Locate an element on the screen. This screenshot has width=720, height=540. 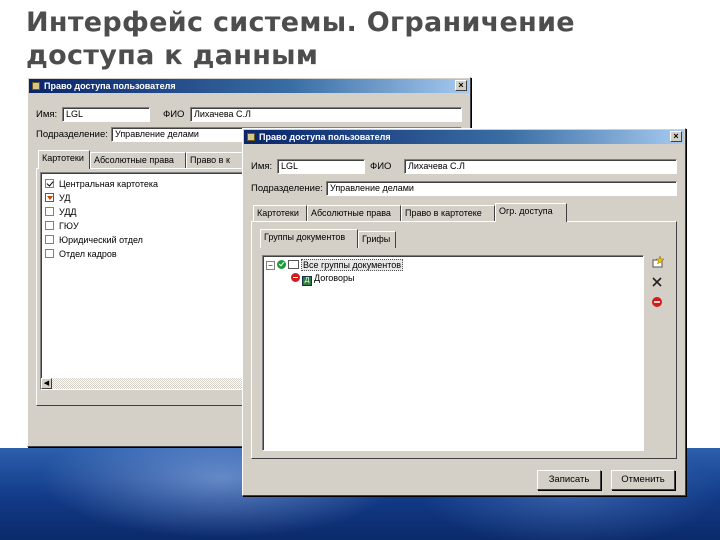
tree-item-contracts: Д Договоры is located at coordinates (322, 279).